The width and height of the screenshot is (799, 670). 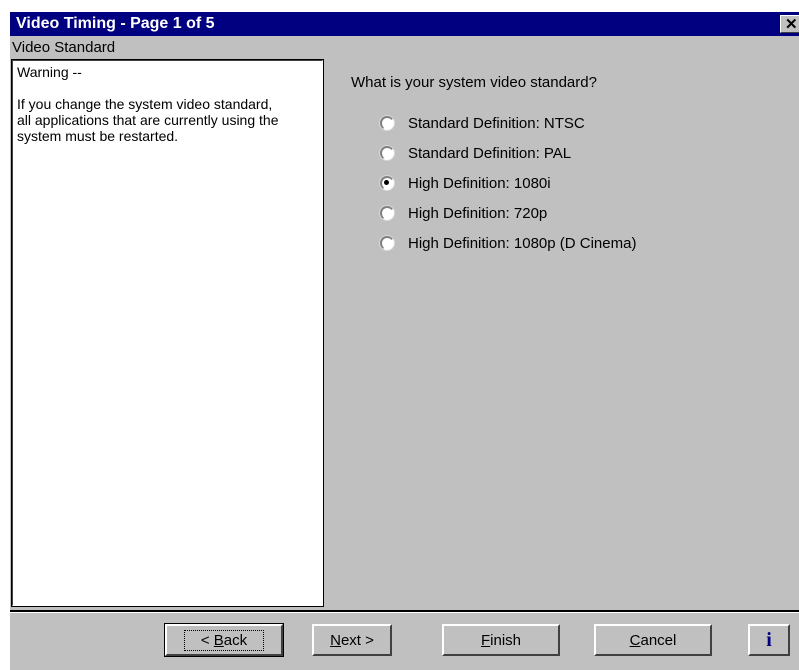 I want to click on option-pal: Standard Definition: PAL, so click(x=508, y=153).